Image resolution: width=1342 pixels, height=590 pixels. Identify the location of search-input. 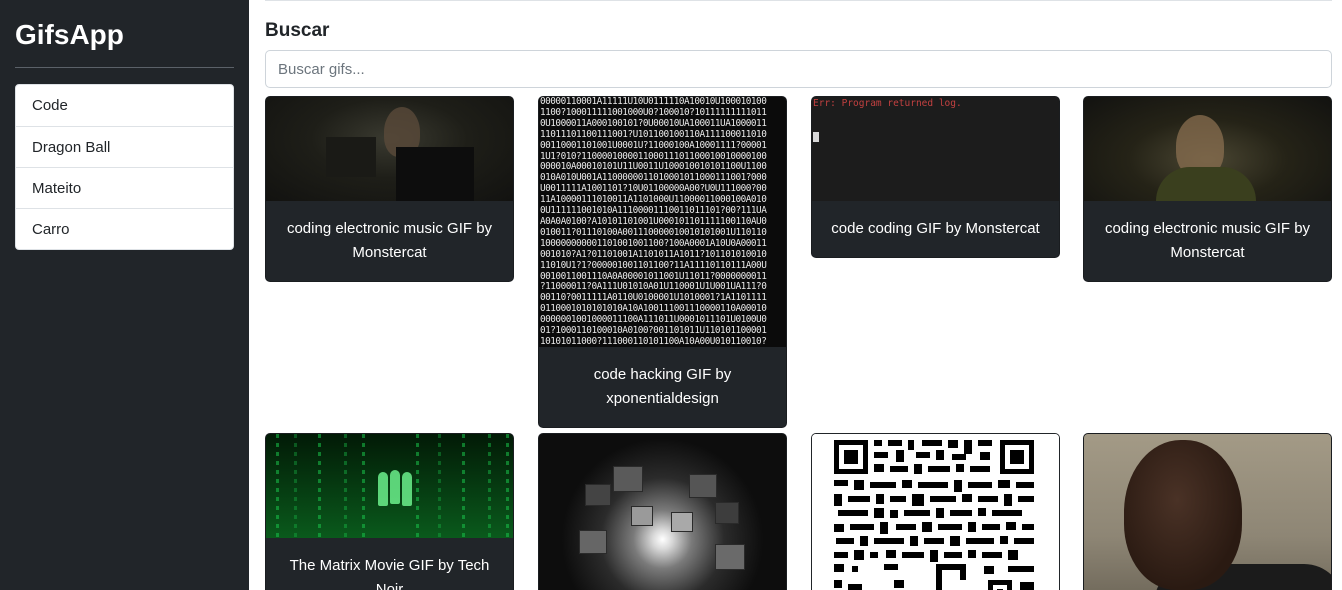
(798, 69).